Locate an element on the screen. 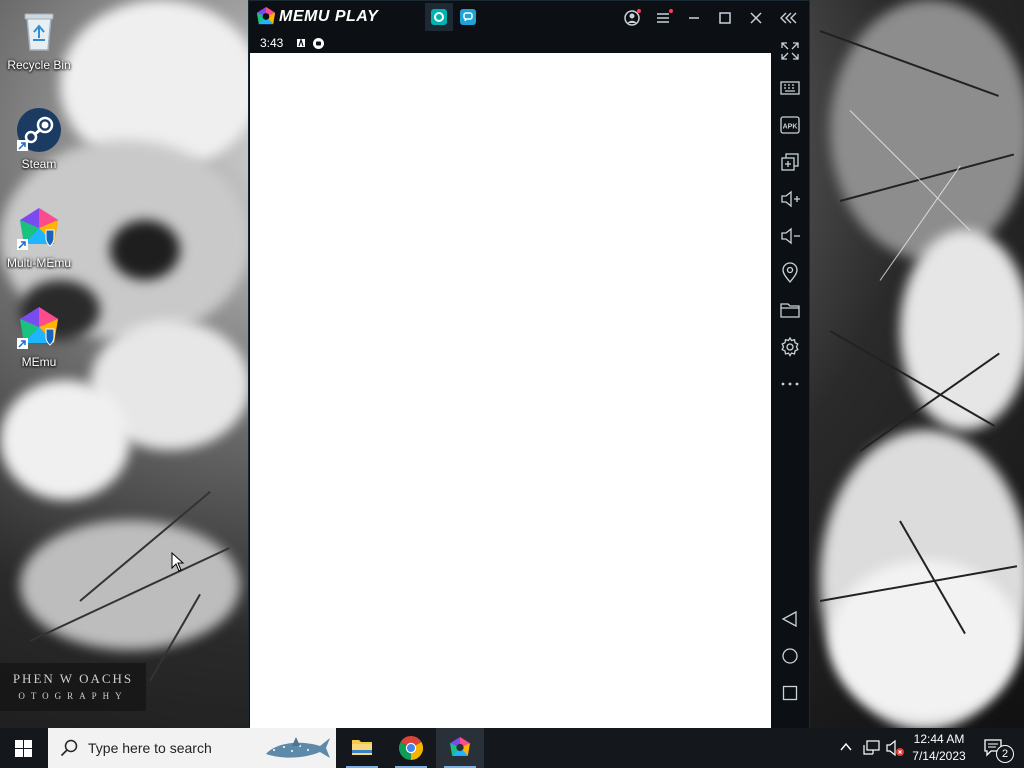  desktop-icon-steam: Steam is located at coordinates (39, 139).